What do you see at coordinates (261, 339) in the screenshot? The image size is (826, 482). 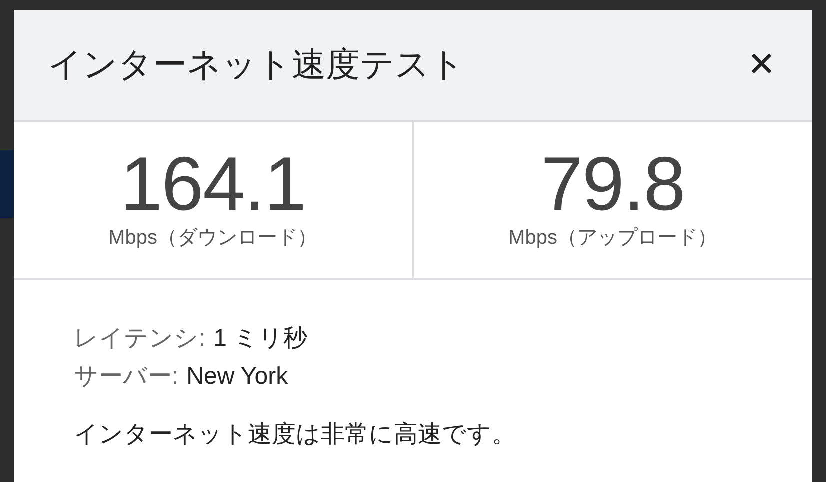 I see `detail-value: 1 ミリ秒` at bounding box center [261, 339].